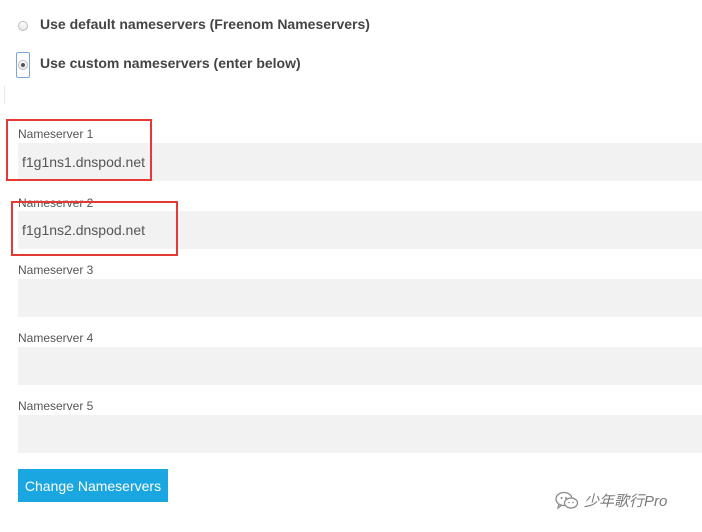  I want to click on nameserver-1-input, so click(360, 162).